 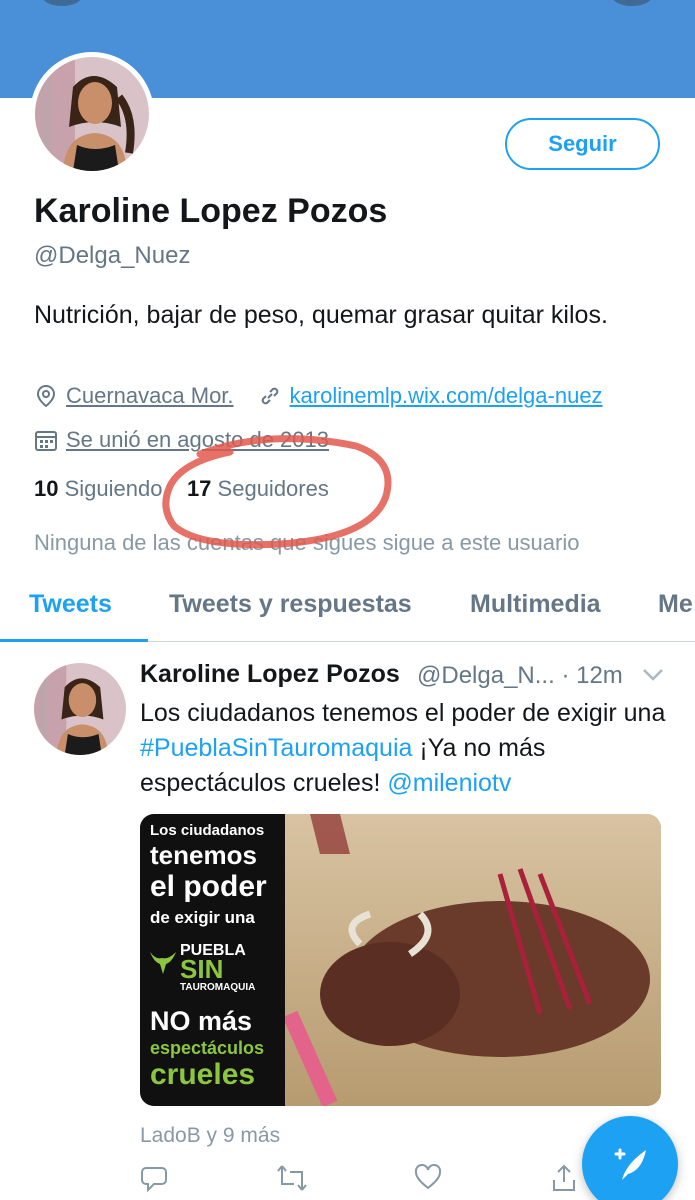 What do you see at coordinates (582, 144) in the screenshot?
I see `follow-button: Seguir` at bounding box center [582, 144].